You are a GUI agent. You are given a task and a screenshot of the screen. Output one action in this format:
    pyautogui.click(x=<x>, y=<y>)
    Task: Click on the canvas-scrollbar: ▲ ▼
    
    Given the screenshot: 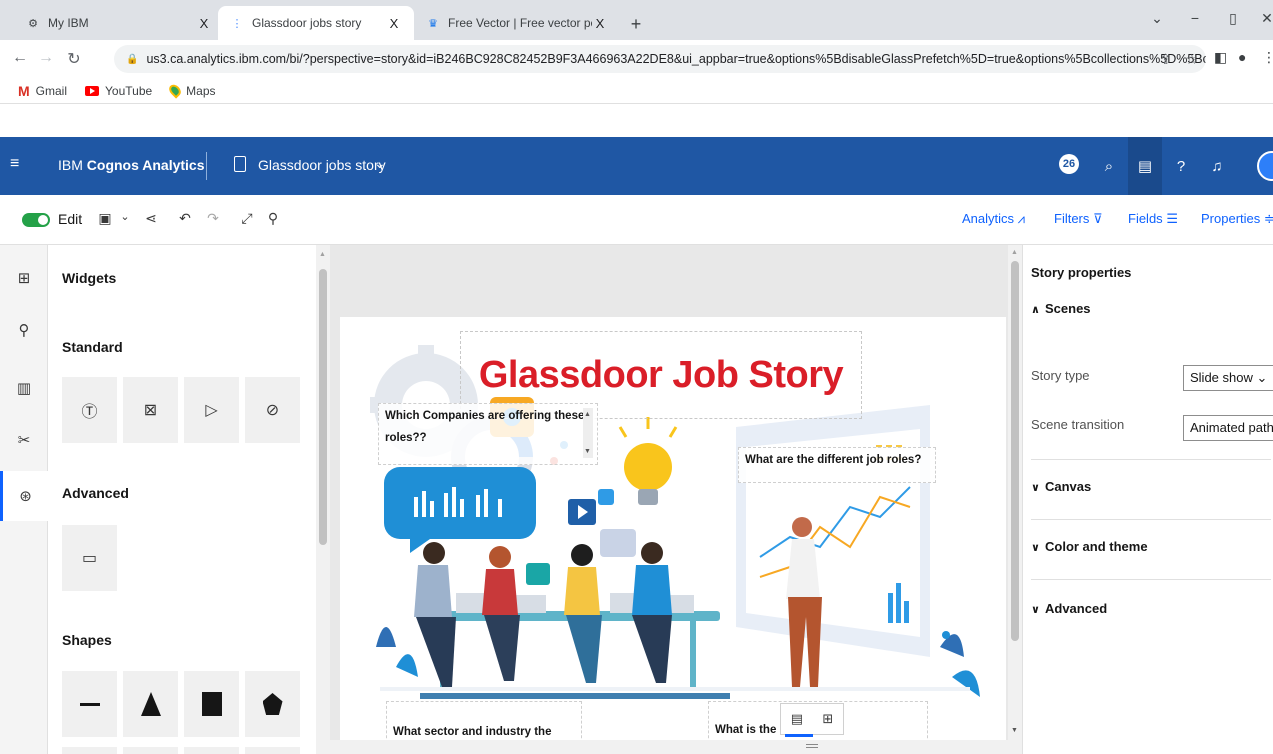 What is the action you would take?
    pyautogui.click(x=1015, y=499)
    